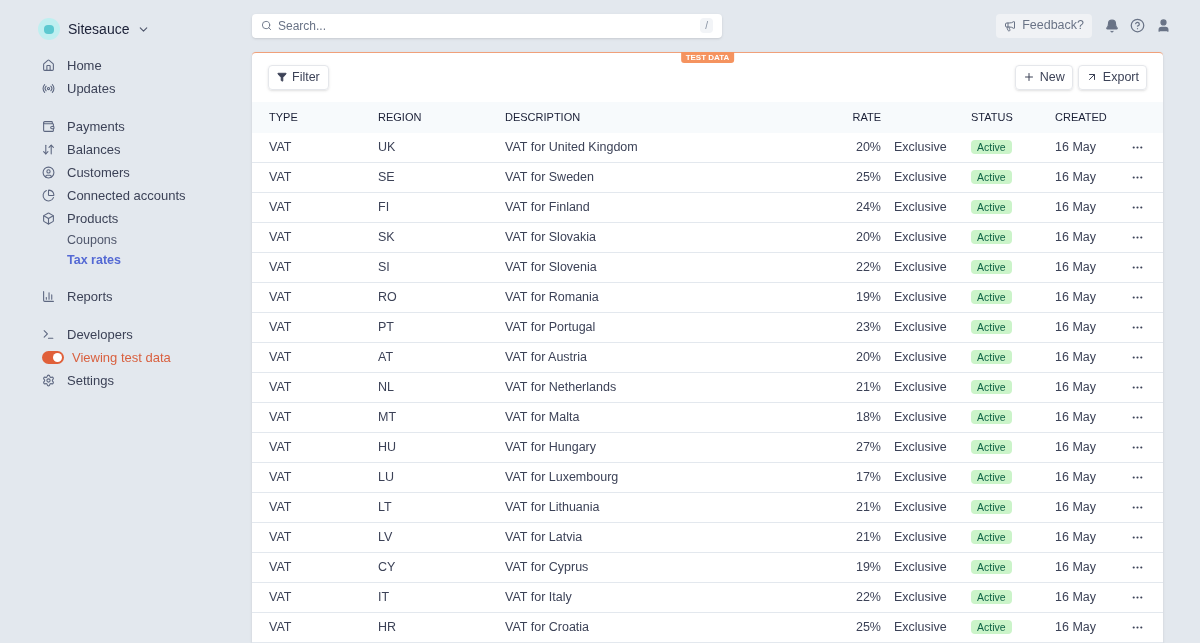 This screenshot has height=643, width=1200. What do you see at coordinates (93, 218) in the screenshot?
I see `sidebar-item: Products` at bounding box center [93, 218].